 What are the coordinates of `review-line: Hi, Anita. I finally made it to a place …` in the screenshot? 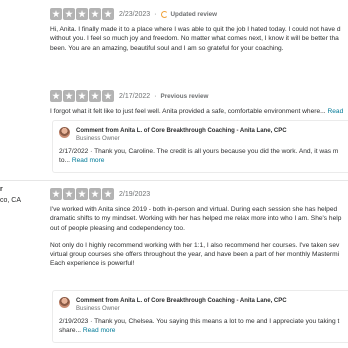 It's located at (195, 29).